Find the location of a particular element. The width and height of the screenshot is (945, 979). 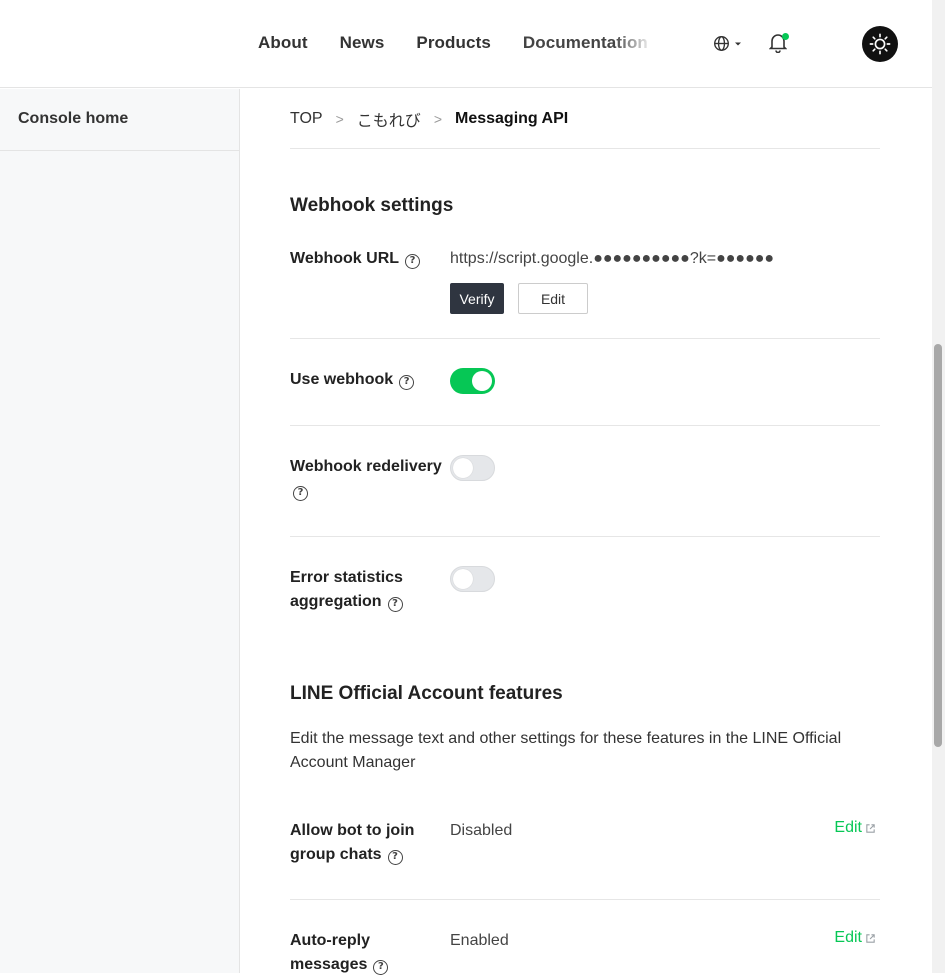

breadcrumb-channel: こもれび is located at coordinates (389, 119).